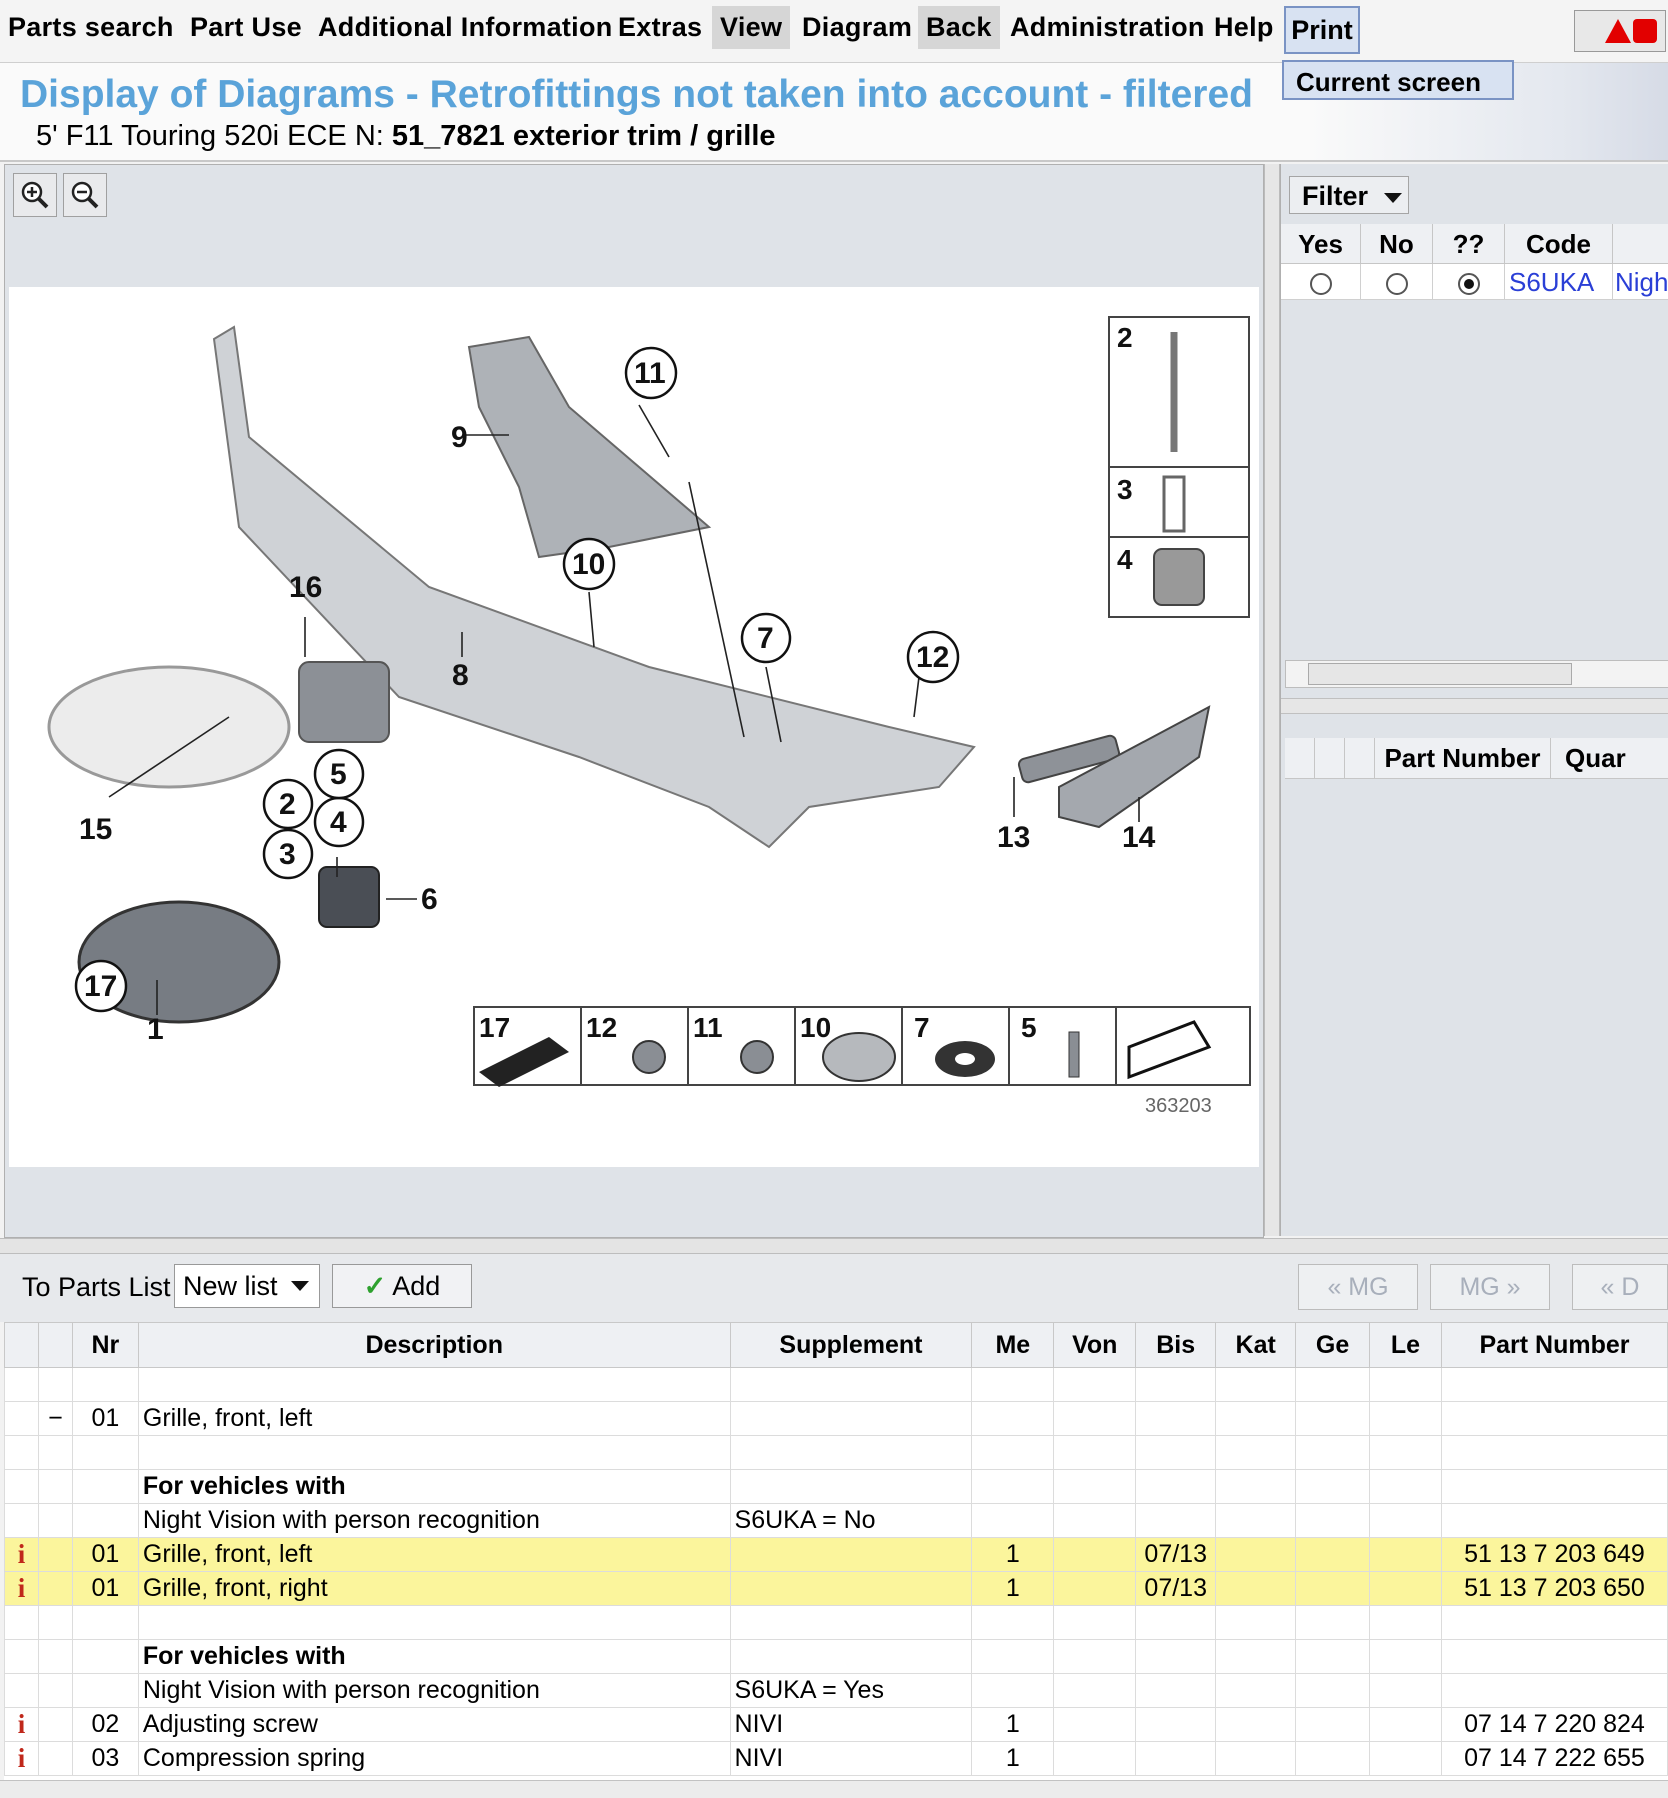  Describe the element at coordinates (1609, 758) in the screenshot. I see `filter-parts-col-quantity: Quar` at that location.